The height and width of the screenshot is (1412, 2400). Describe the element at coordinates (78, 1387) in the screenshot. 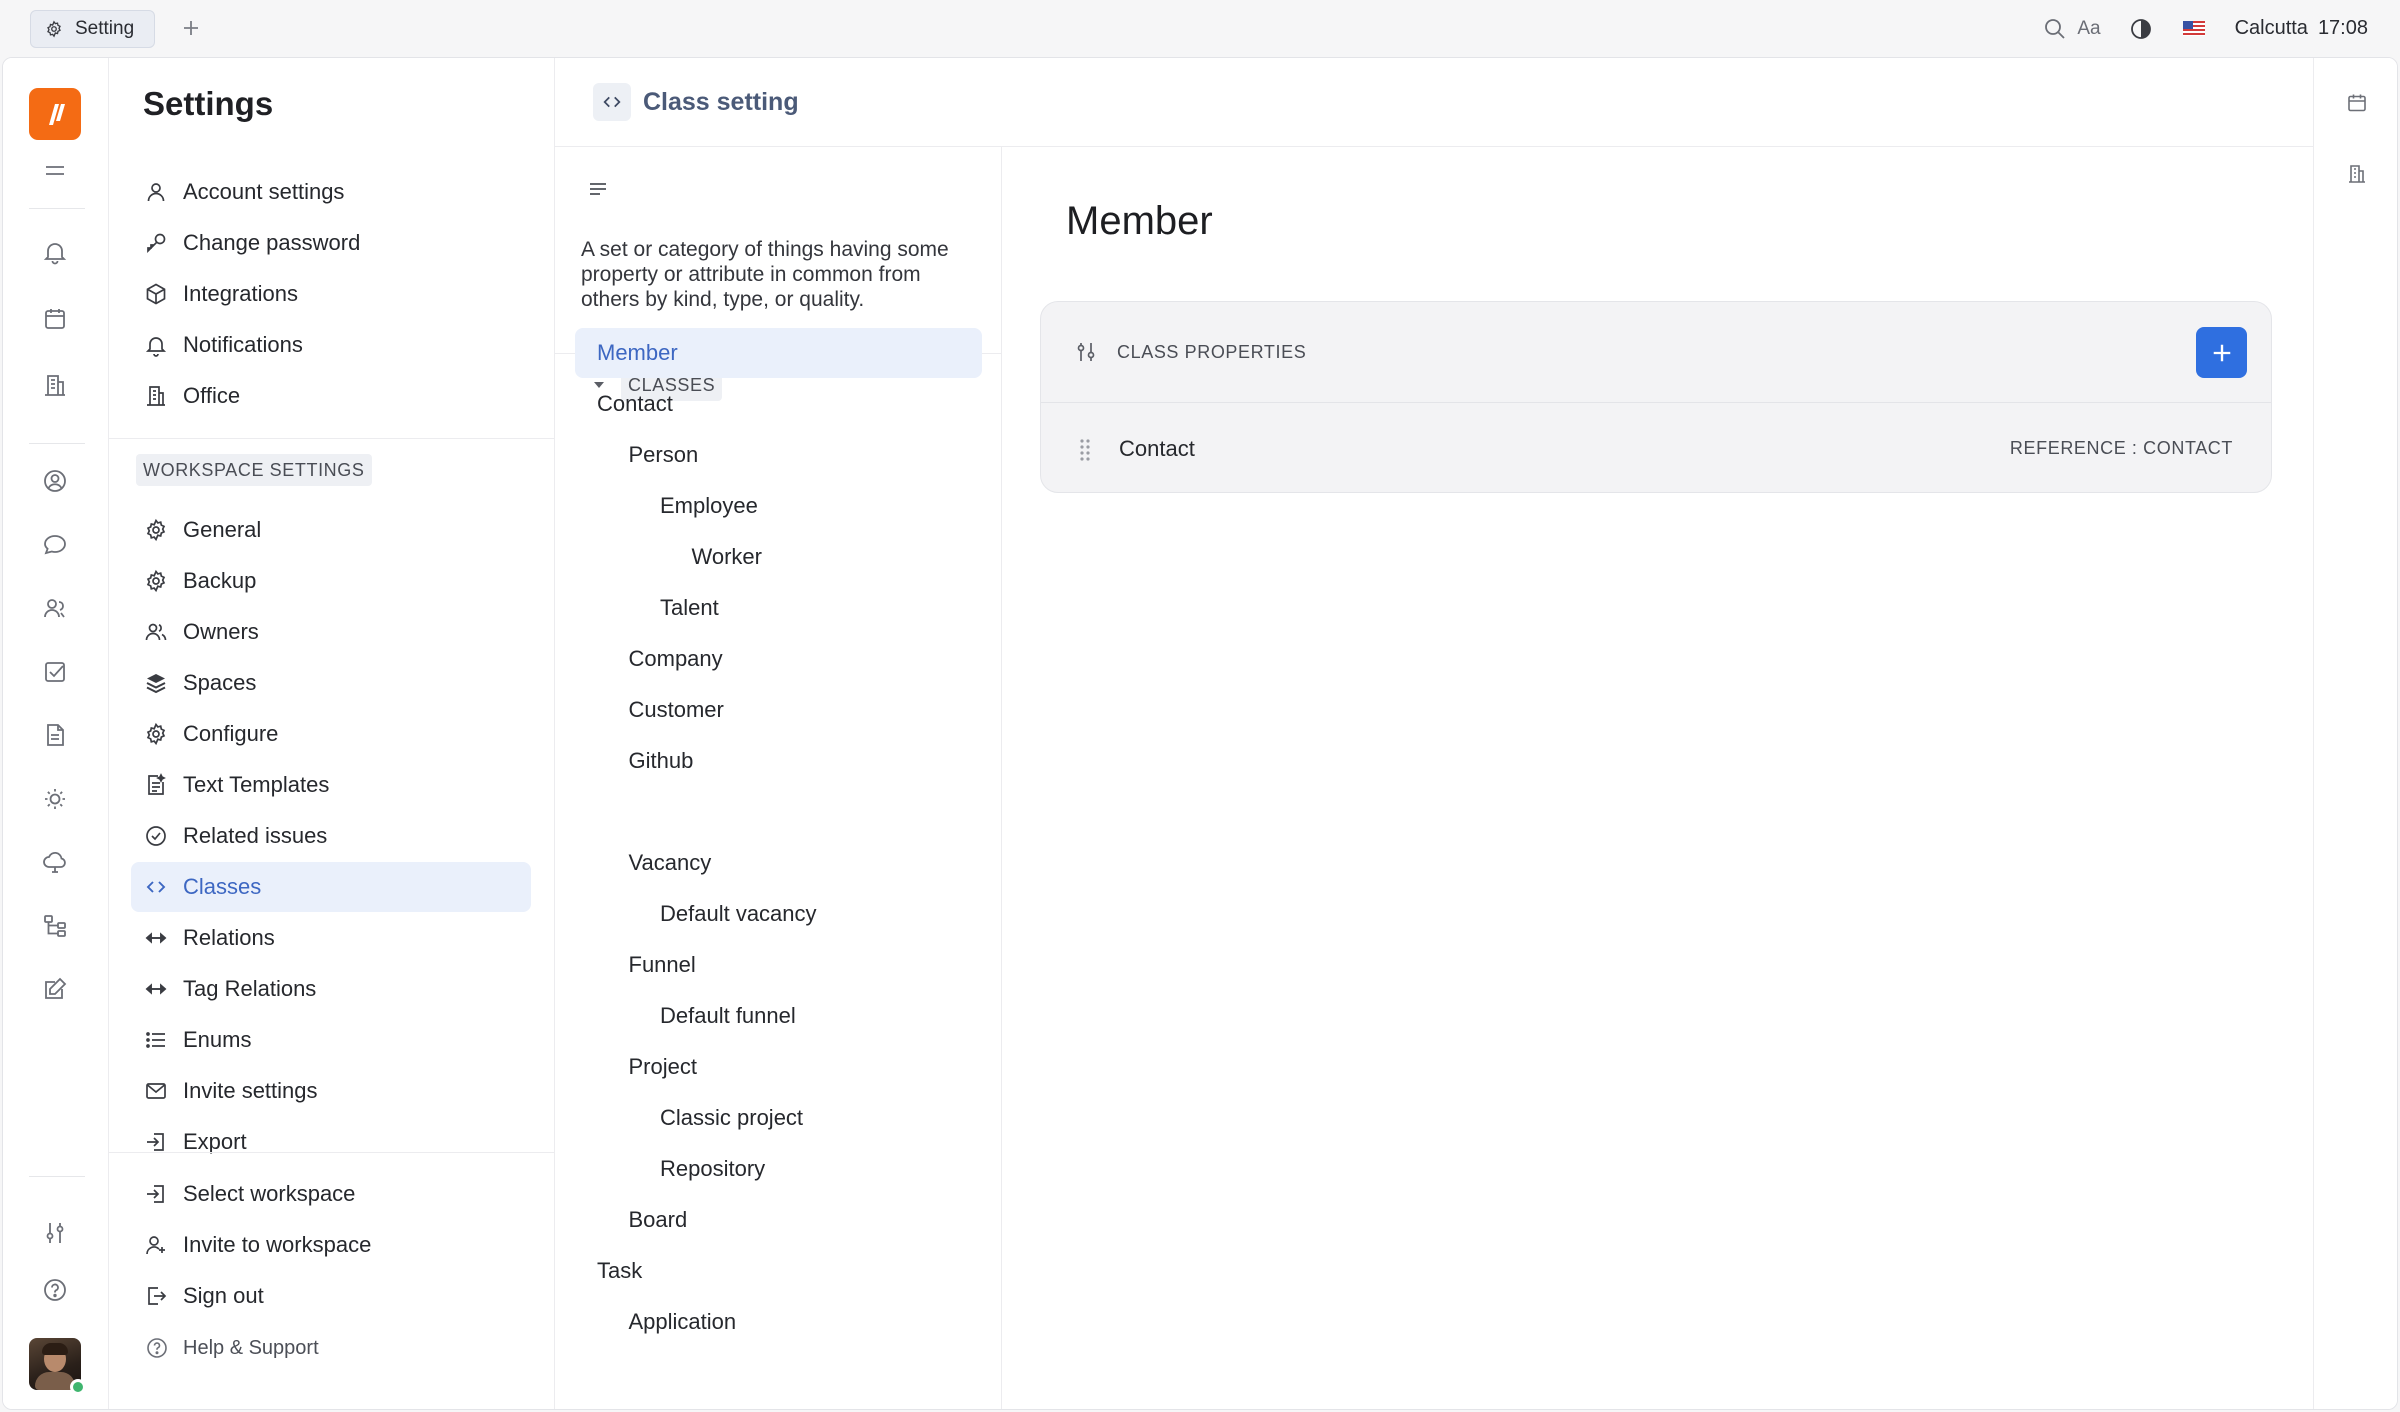

I see `online-status-dot` at that location.